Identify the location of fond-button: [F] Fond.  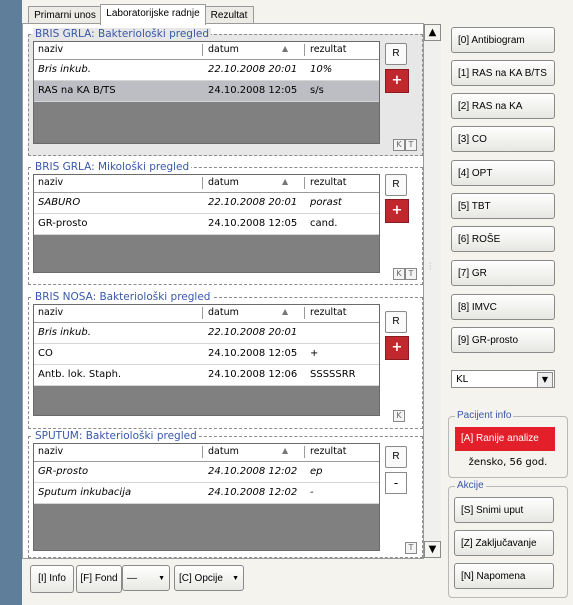
(99, 579).